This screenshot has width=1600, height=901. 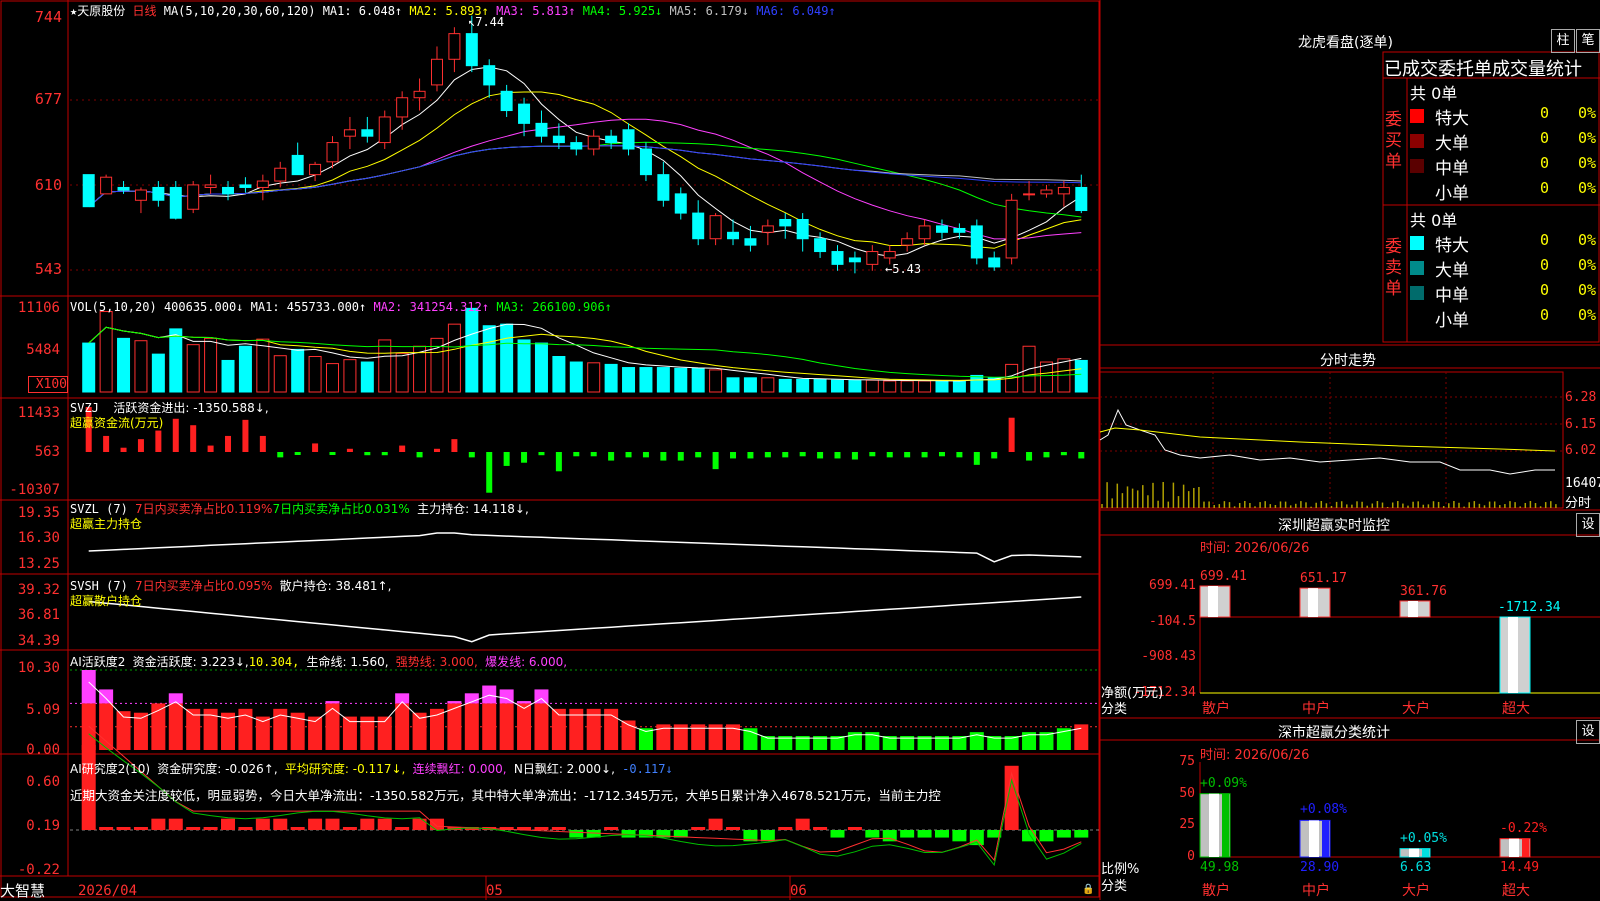 I want to click on fs-vol: 16407, so click(x=1582, y=483).